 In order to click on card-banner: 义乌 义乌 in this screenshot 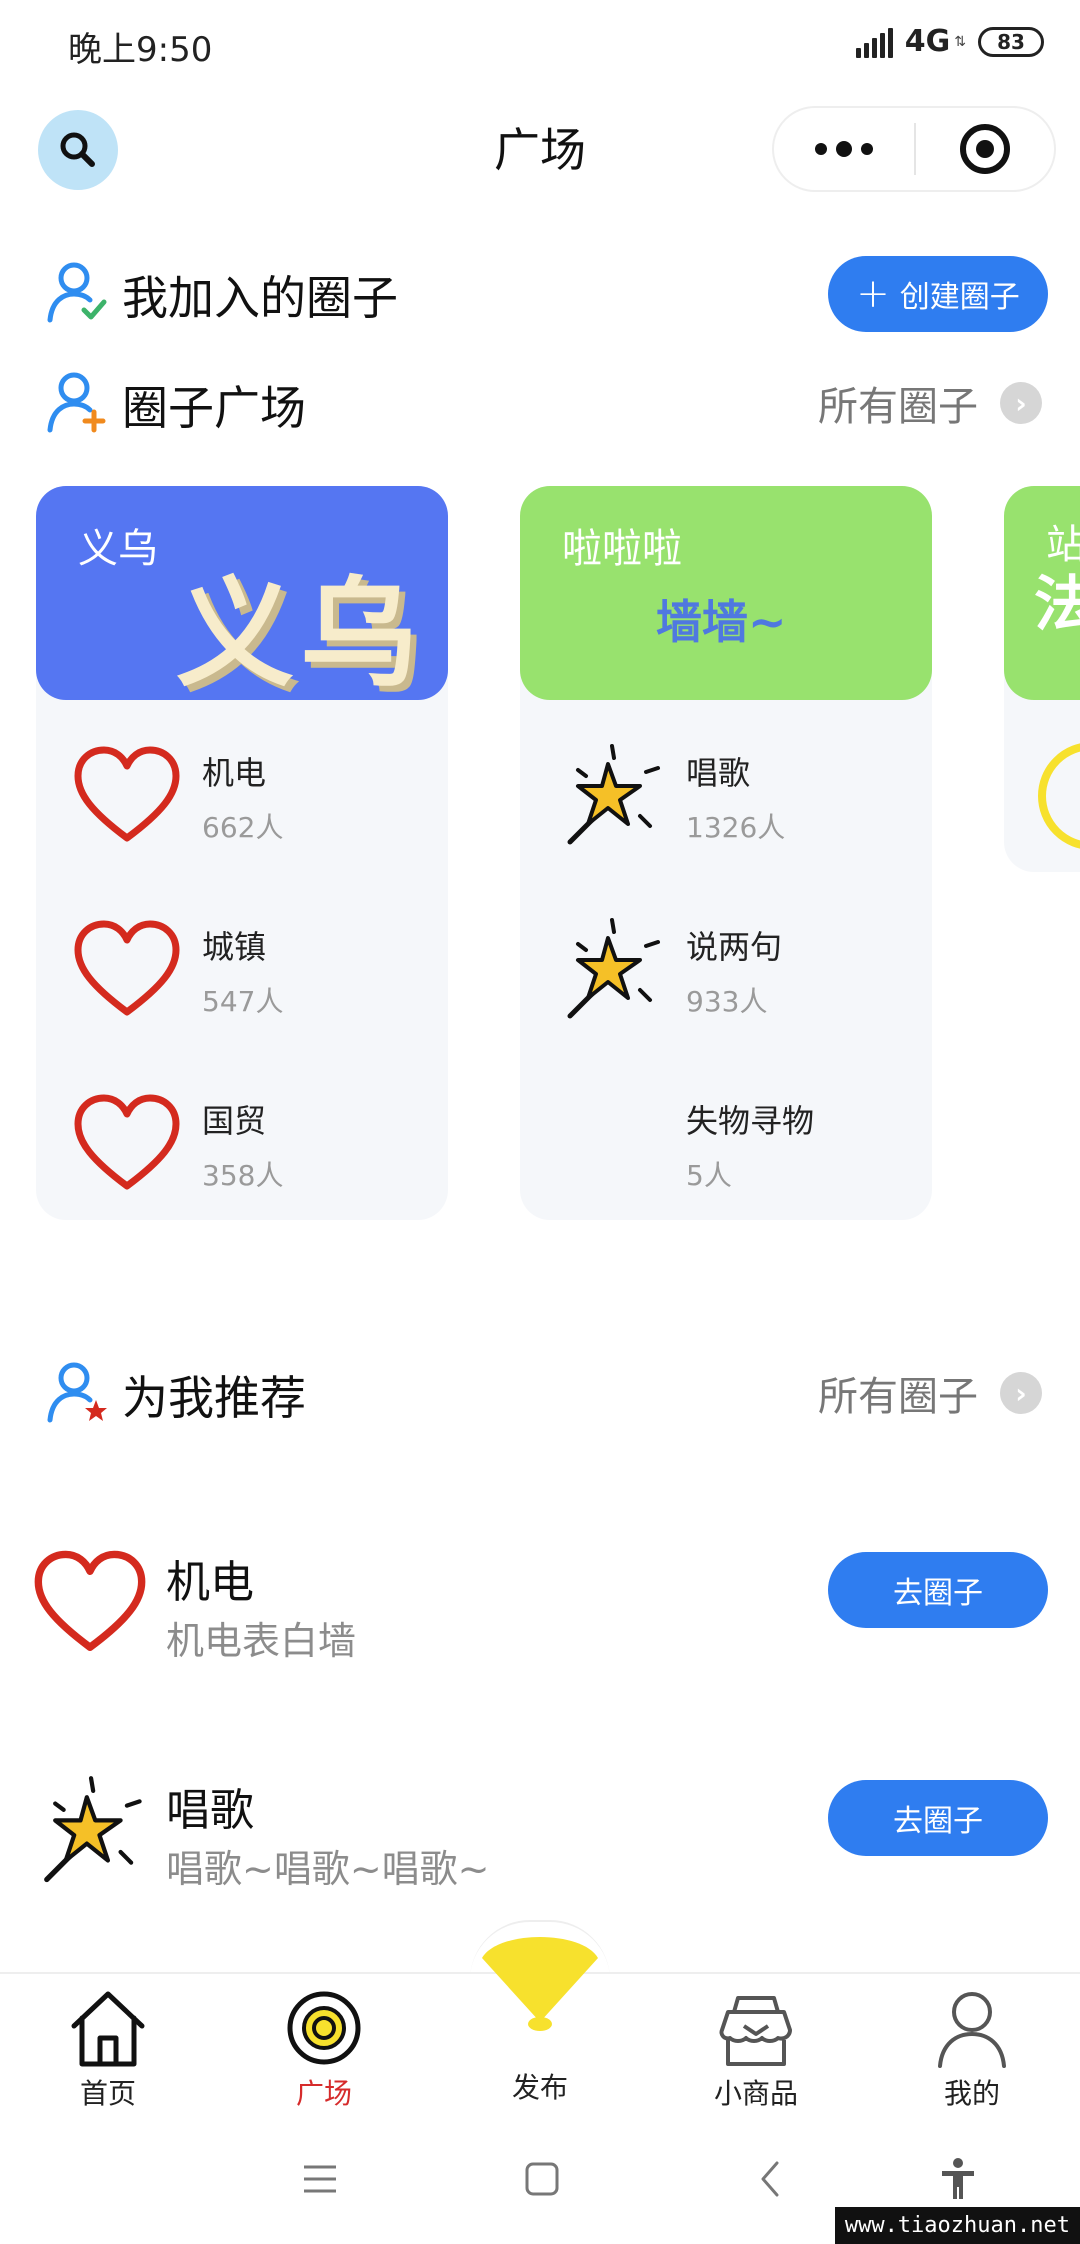, I will do `click(242, 593)`.